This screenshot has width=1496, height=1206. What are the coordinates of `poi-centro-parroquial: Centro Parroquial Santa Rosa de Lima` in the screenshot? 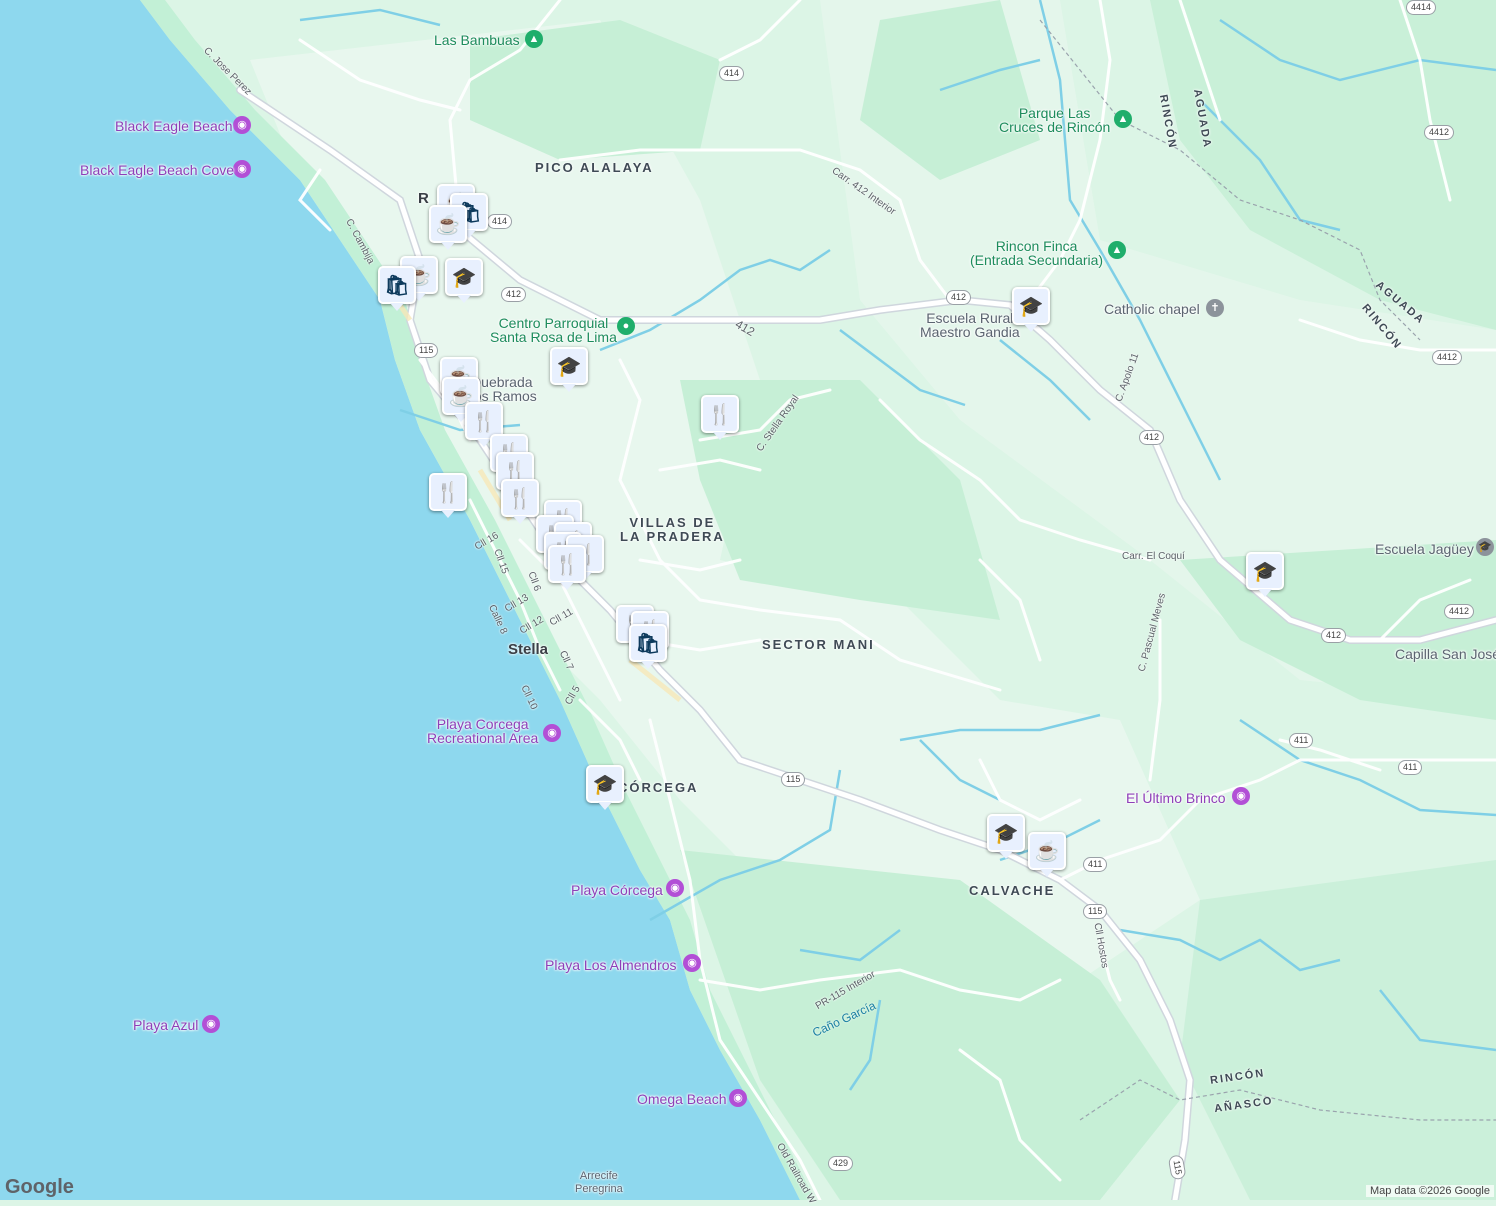 It's located at (553, 330).